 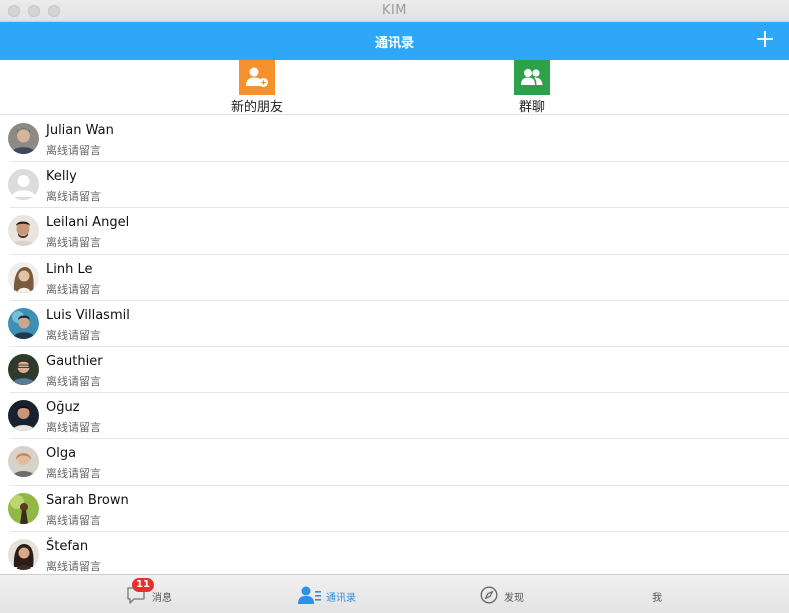 I want to click on contact-name: Kelly, so click(x=61, y=177).